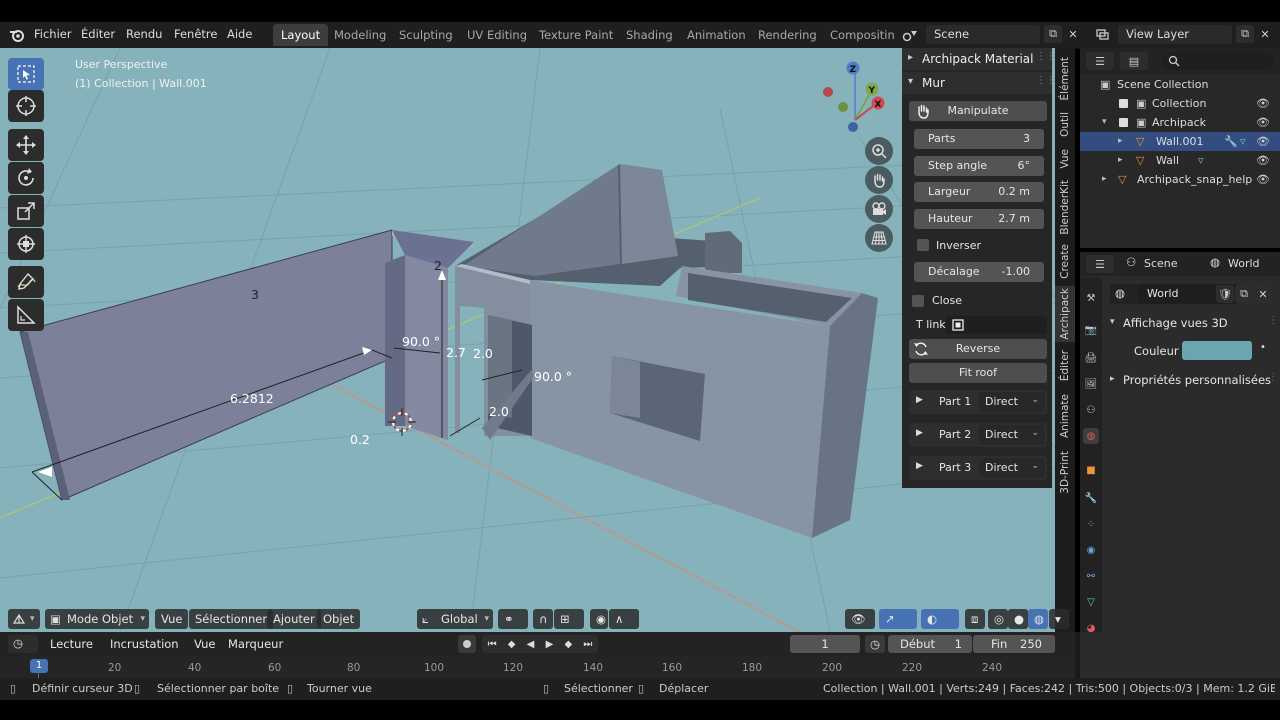  Describe the element at coordinates (483, 353) in the screenshot. I see `dimension-width-1: 2.0` at that location.